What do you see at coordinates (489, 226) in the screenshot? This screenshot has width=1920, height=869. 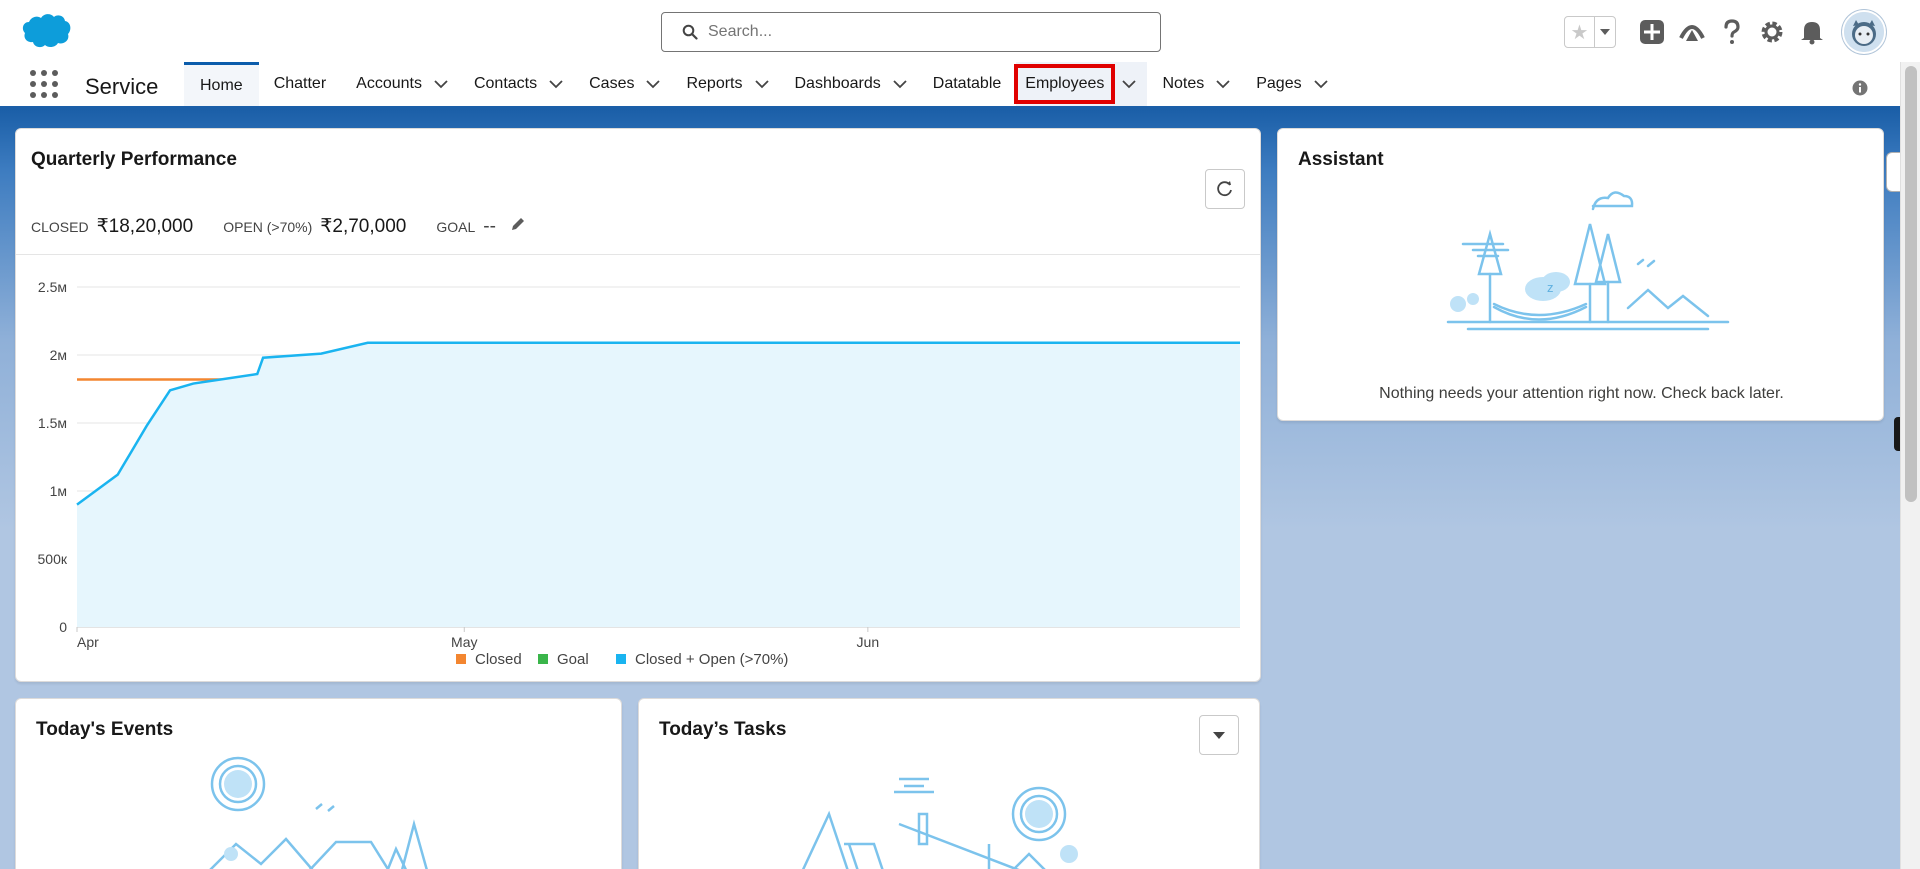 I see `goal-value: --` at bounding box center [489, 226].